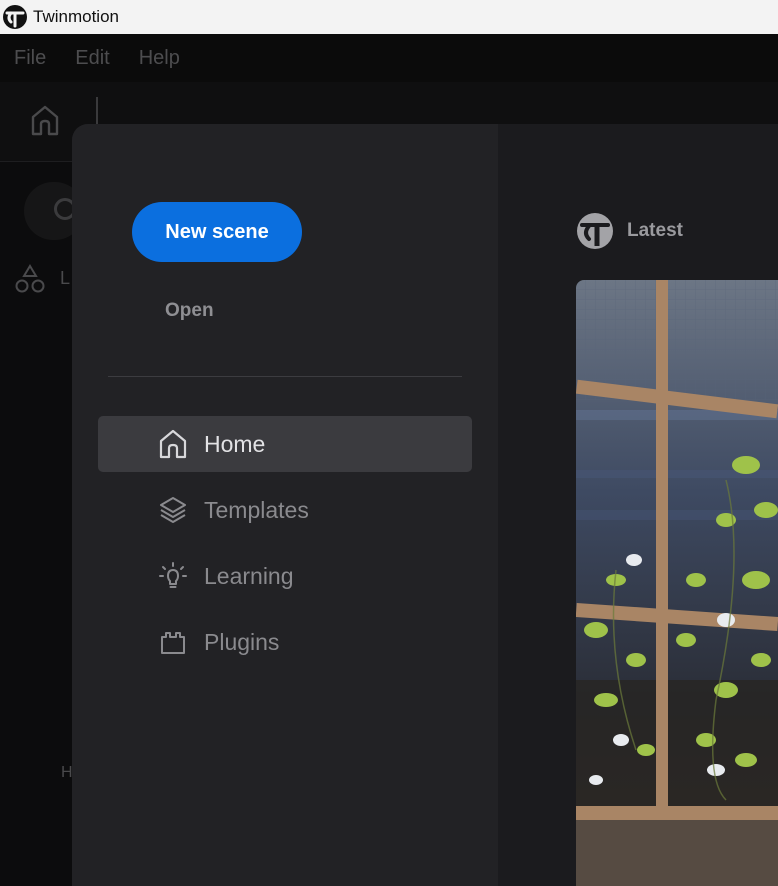 Image resolution: width=778 pixels, height=886 pixels. I want to click on new-scene-button: New scene, so click(217, 232).